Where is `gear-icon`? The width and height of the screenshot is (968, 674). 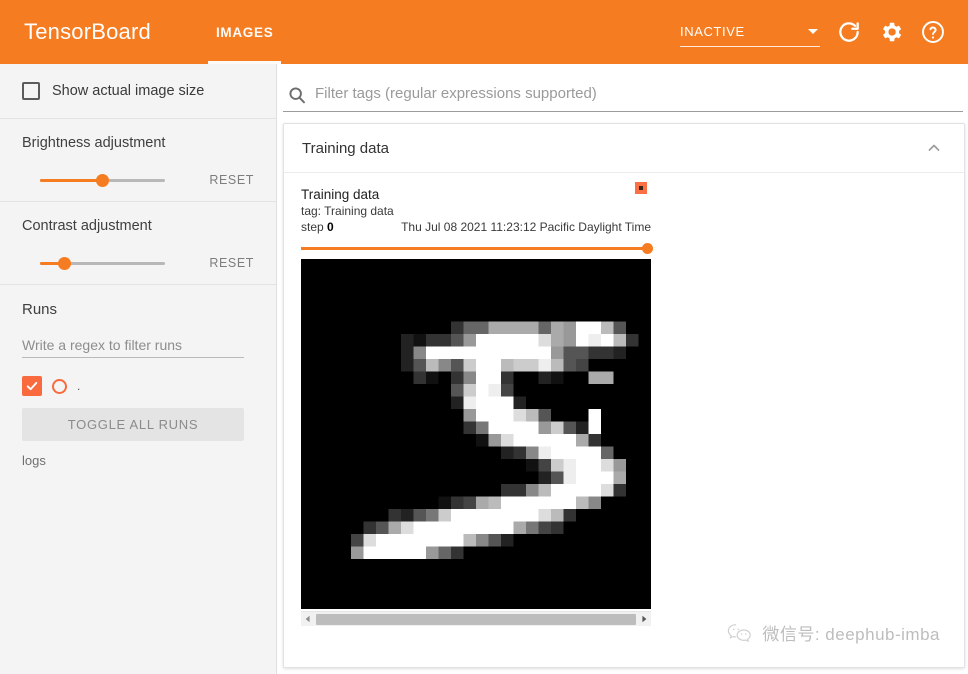
gear-icon is located at coordinates (891, 32).